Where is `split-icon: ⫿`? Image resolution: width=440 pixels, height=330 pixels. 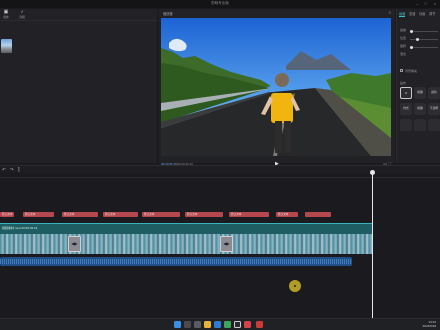 split-icon: ⫿ is located at coordinates (18, 169).